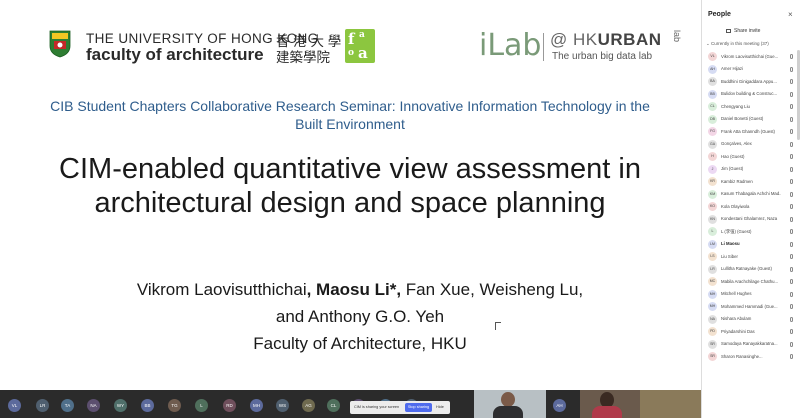  Describe the element at coordinates (737, 44) in the screenshot. I see `in-meeting-header: ⌄ Currently in this meeting (37)` at that location.